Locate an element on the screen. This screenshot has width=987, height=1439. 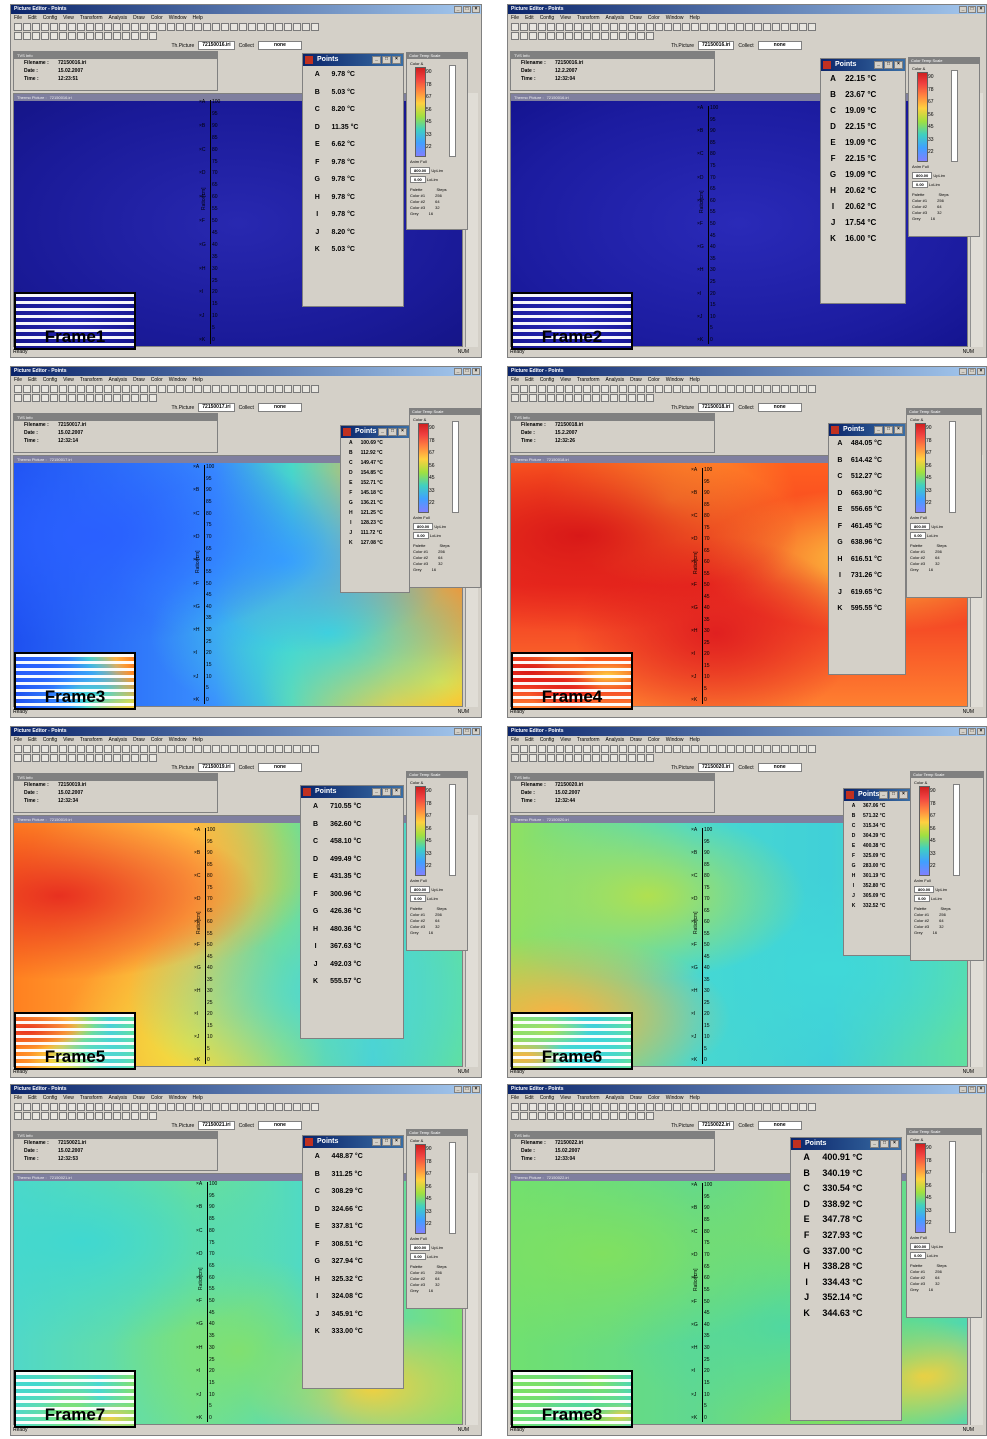
full-checkbox: Full is located at coordinates (925, 166).